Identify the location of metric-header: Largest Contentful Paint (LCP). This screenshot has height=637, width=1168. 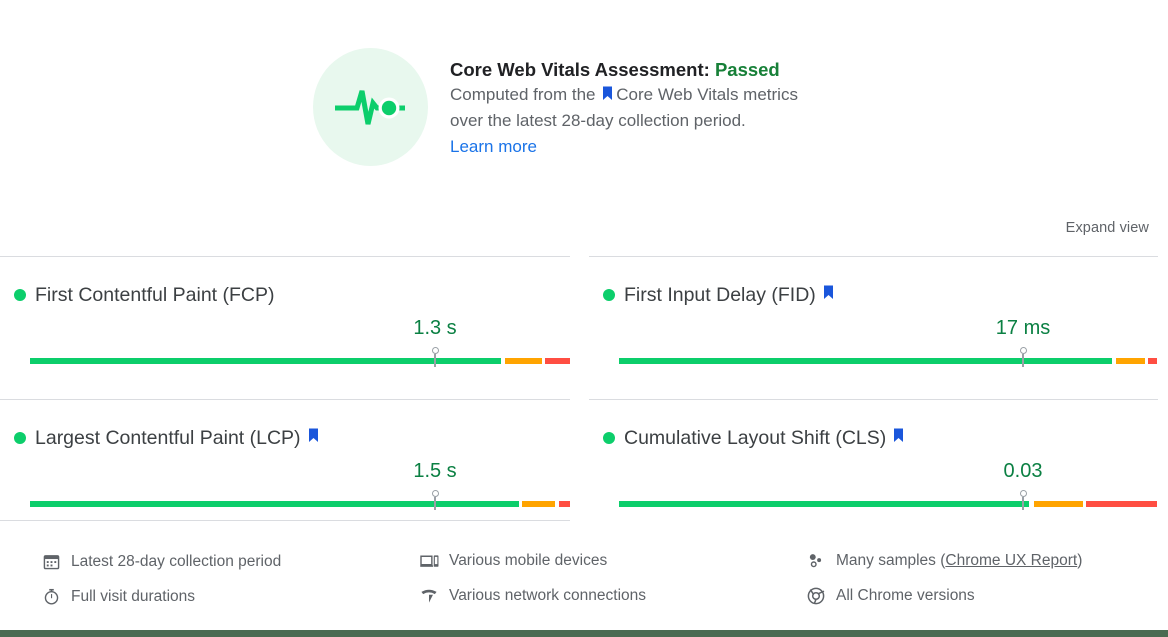
(285, 425).